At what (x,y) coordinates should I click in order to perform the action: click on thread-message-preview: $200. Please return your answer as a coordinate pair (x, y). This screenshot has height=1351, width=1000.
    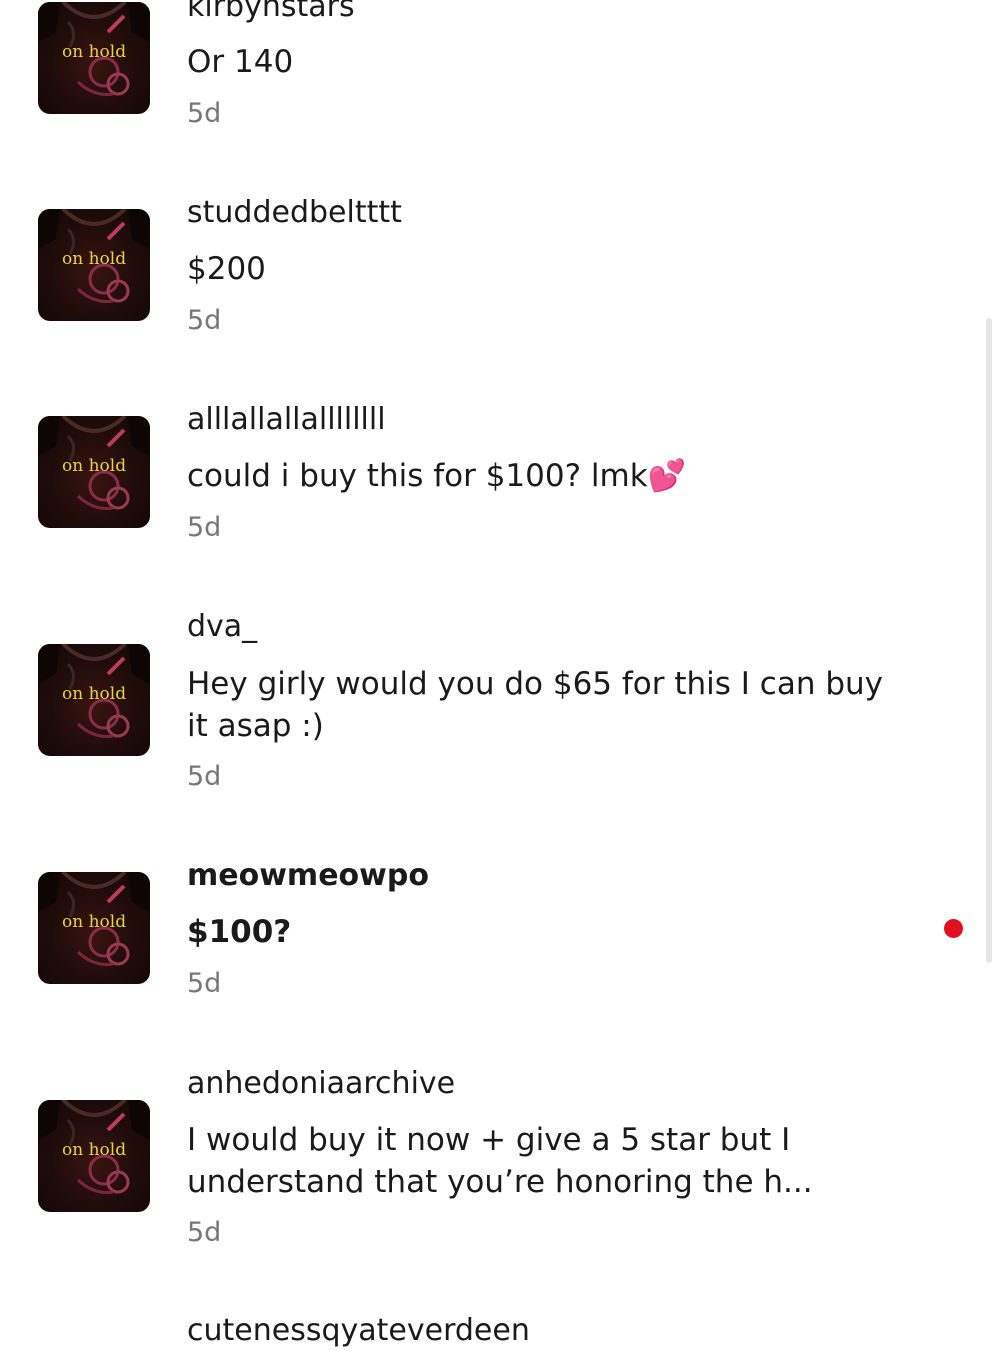
    Looking at the image, I should click on (226, 269).